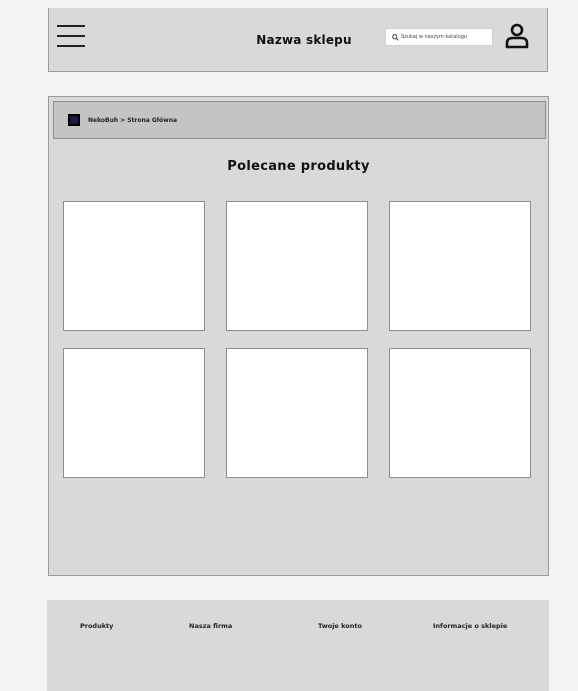 This screenshot has width=578, height=691. What do you see at coordinates (71, 36) in the screenshot?
I see `hamburger-menu-icon` at bounding box center [71, 36].